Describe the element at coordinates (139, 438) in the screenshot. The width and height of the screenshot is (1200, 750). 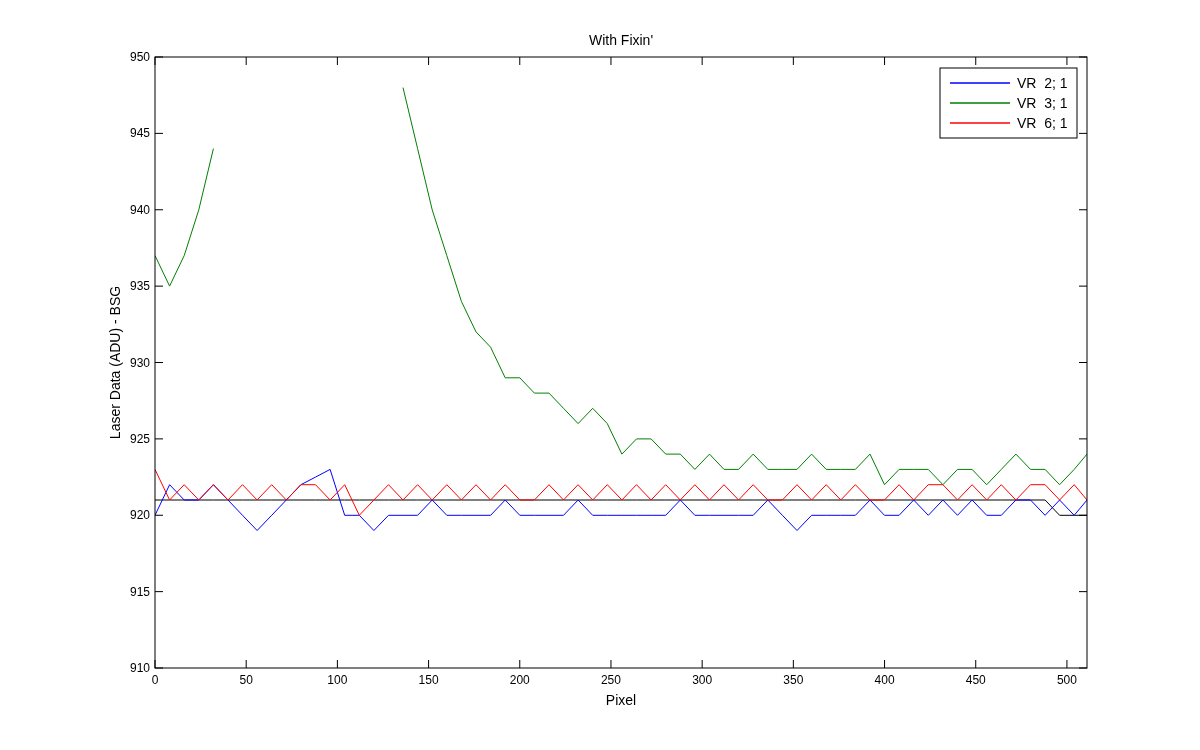
I see `tick-label: 925` at that location.